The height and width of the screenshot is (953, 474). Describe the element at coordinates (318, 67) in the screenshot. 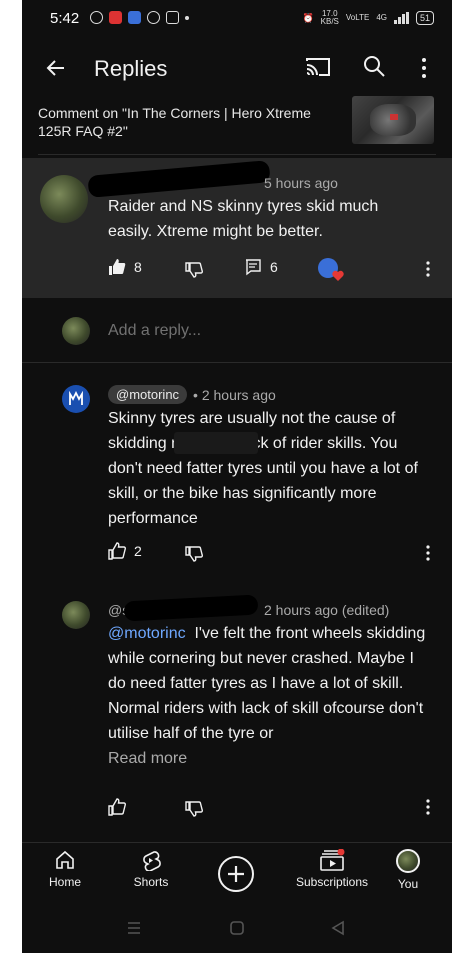

I see `cast-icon` at that location.